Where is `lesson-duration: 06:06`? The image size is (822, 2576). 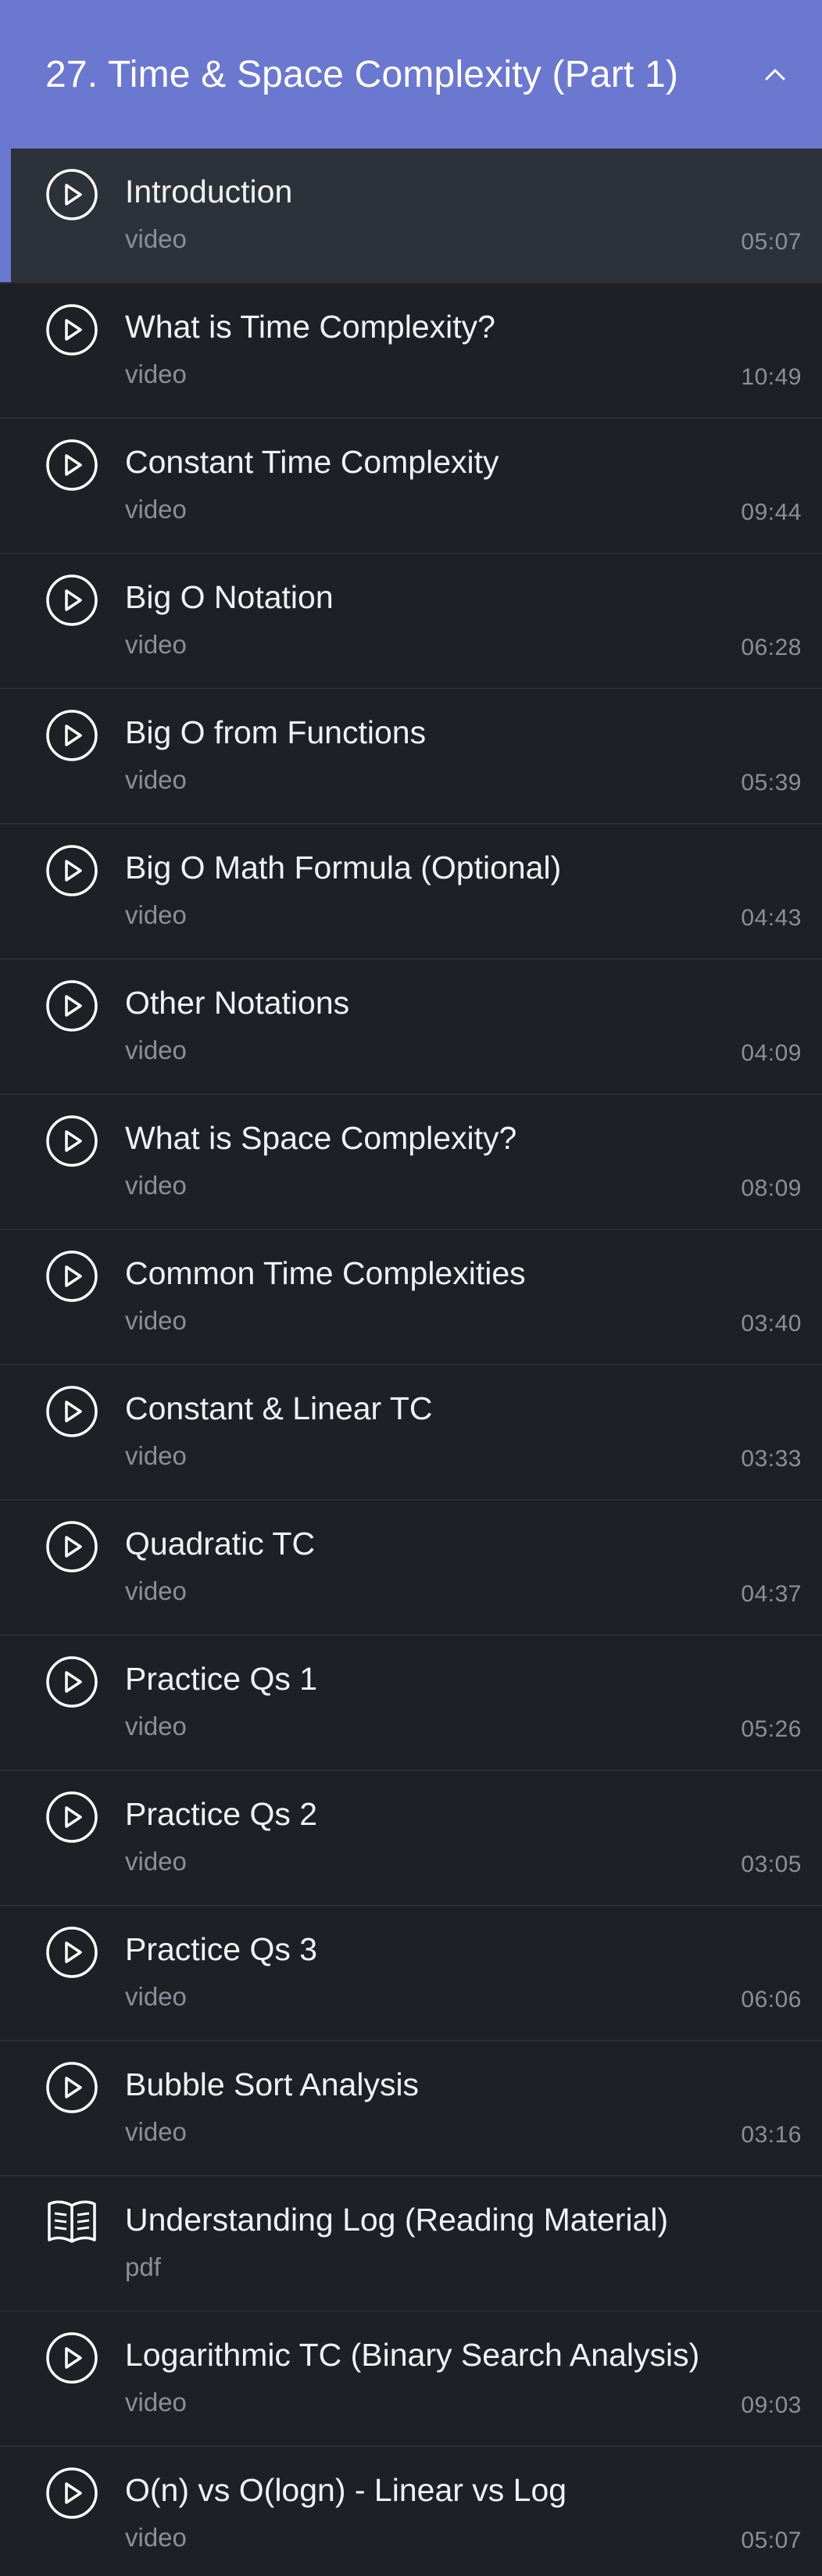
lesson-duration: 06:06 is located at coordinates (771, 1999).